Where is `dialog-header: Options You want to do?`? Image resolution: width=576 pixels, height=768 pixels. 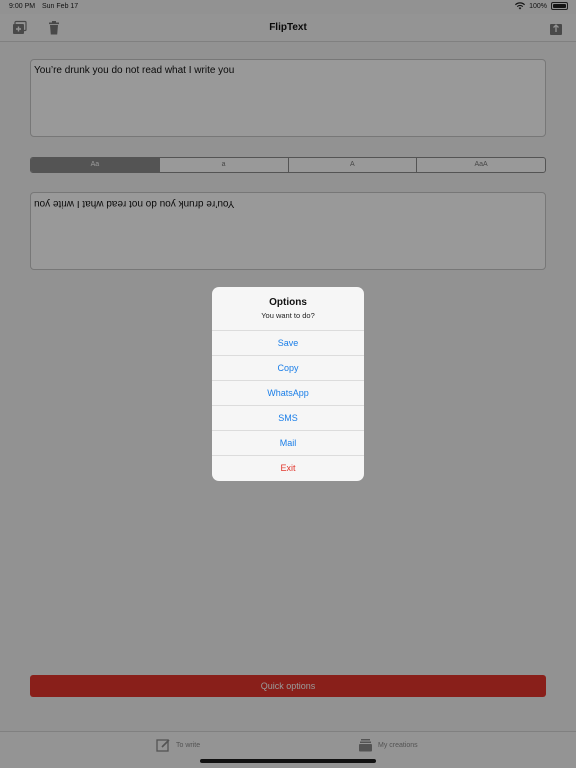
dialog-header: Options You want to do? is located at coordinates (288, 309).